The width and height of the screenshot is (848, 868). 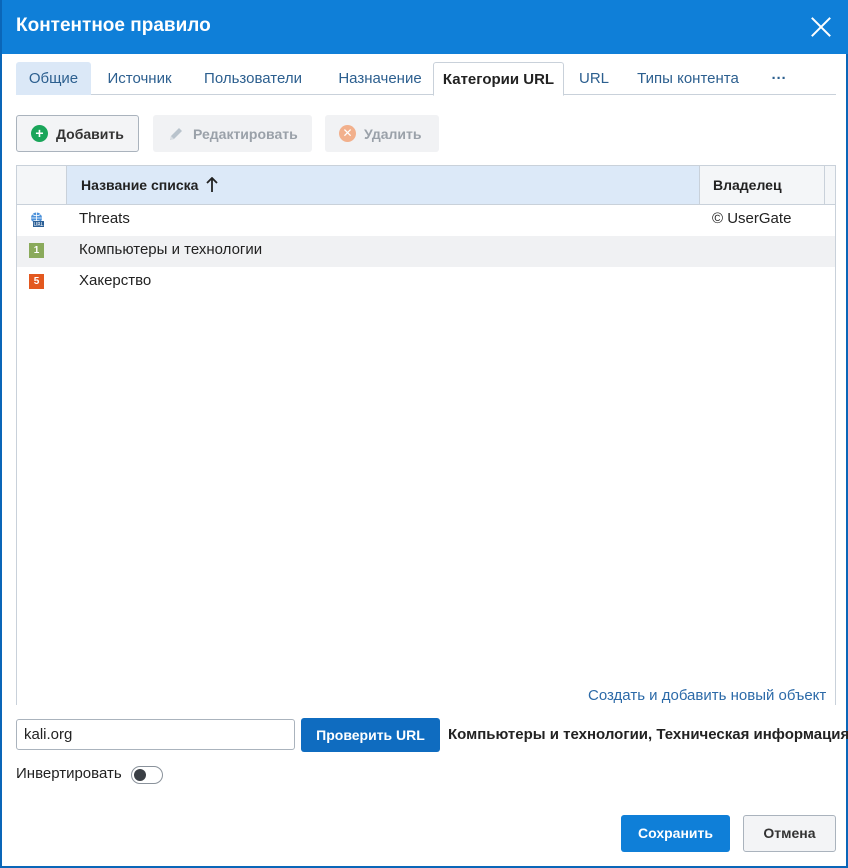 What do you see at coordinates (752, 218) in the screenshot?
I see `row-owner: © UserGate` at bounding box center [752, 218].